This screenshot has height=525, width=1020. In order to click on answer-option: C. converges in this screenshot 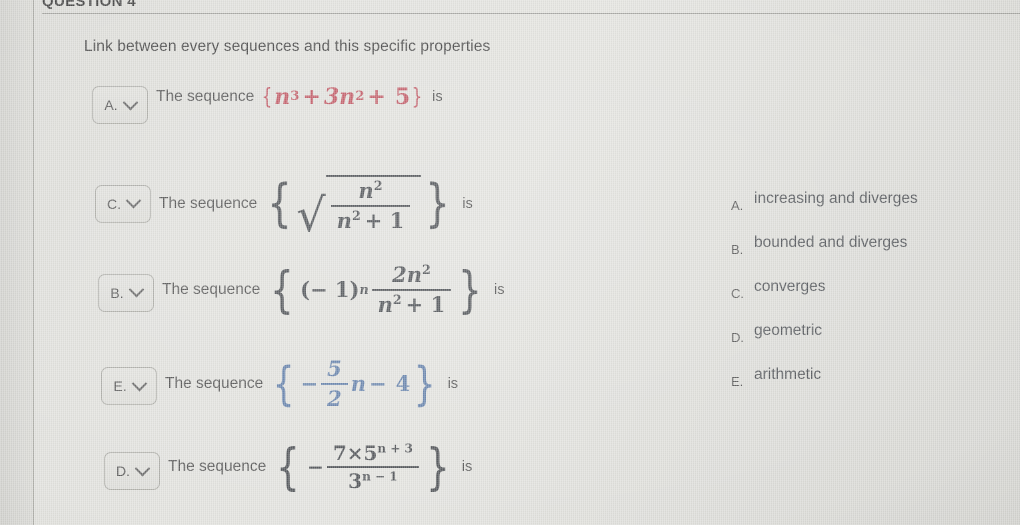, I will do `click(866, 296)`.